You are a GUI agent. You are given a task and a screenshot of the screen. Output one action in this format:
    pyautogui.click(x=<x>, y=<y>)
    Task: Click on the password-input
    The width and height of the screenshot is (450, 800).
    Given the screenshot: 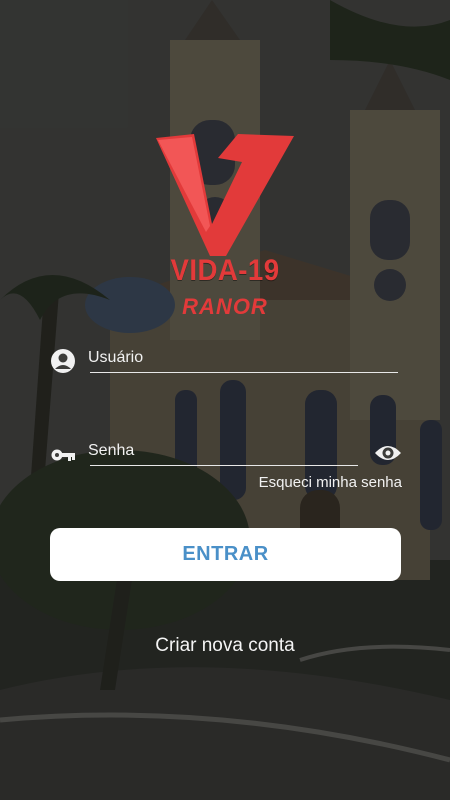 What is the action you would take?
    pyautogui.click(x=224, y=465)
    